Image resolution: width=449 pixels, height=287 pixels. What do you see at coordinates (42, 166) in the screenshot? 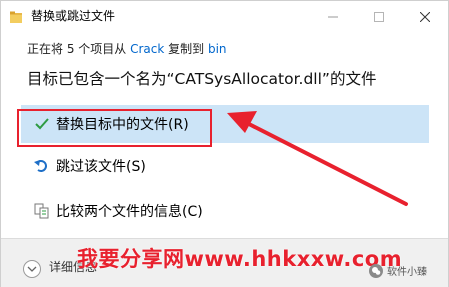
I see `skip-arrow-icon` at bounding box center [42, 166].